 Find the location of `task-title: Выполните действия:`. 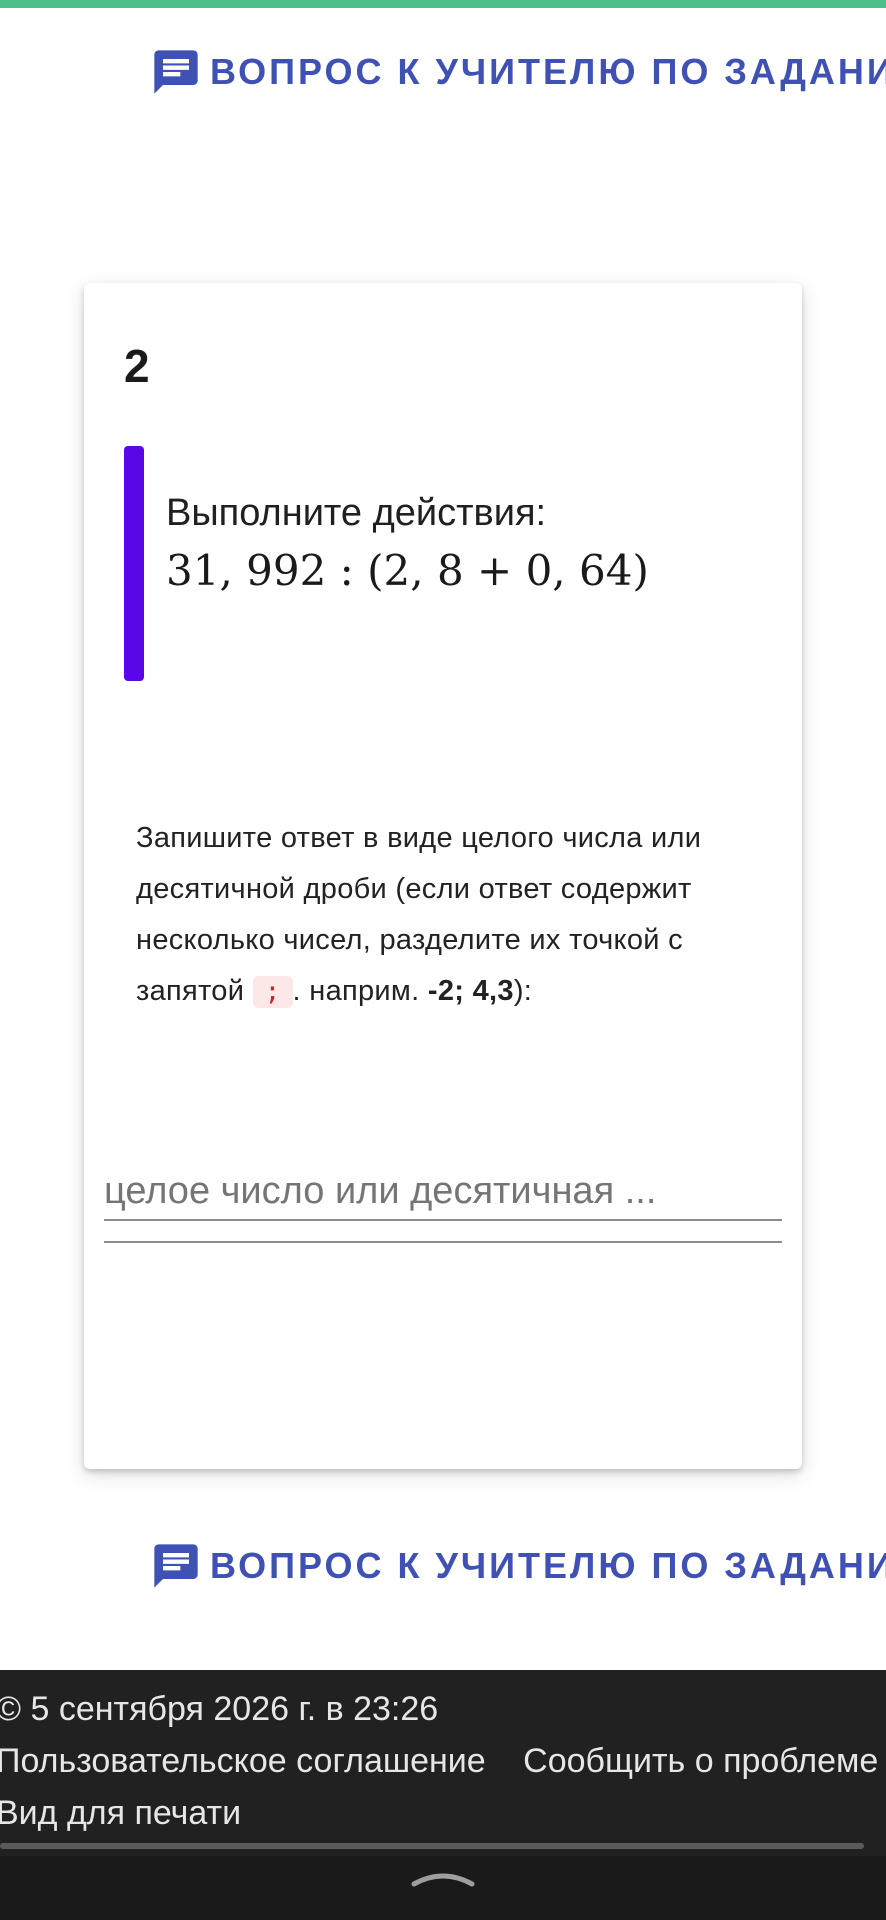

task-title: Выполните действия: is located at coordinates (356, 513).